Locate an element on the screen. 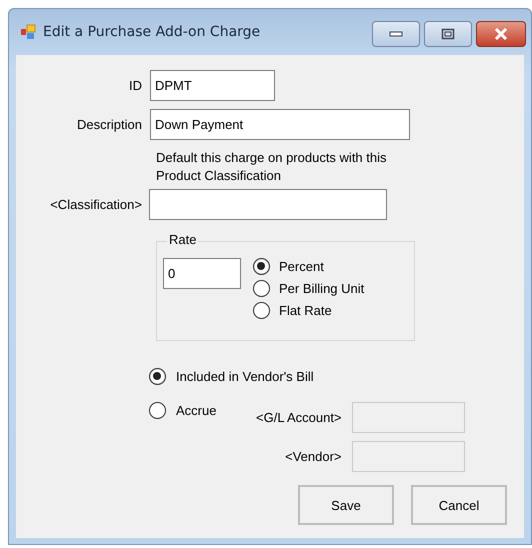  classification-field is located at coordinates (268, 204).